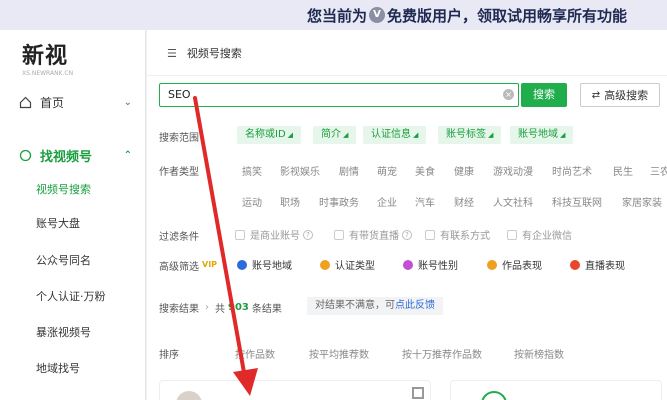 Image resolution: width=667 pixels, height=400 pixels. I want to click on sort-by-works: 按作品数, so click(255, 353).